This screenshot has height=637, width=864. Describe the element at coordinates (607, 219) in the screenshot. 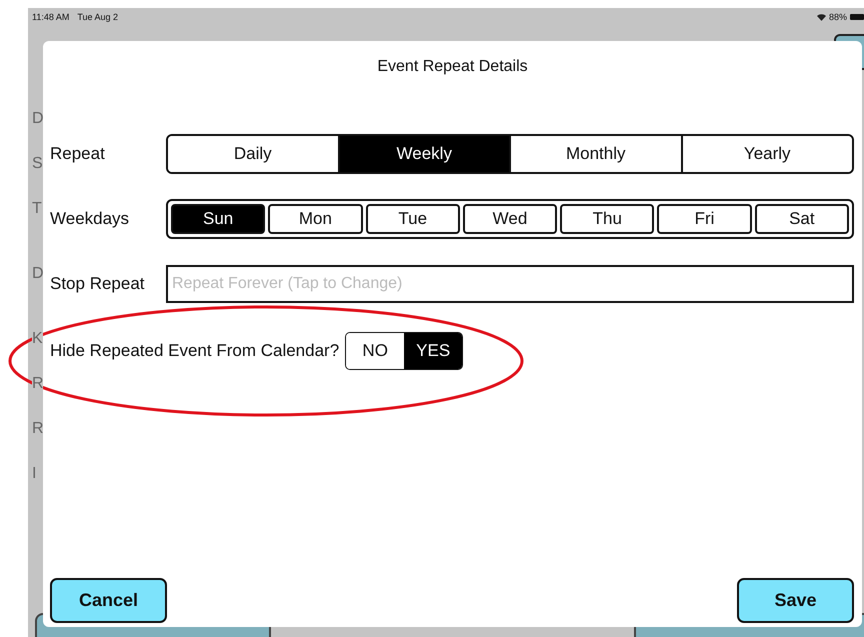

I see `weekday-button: Thu` at that location.